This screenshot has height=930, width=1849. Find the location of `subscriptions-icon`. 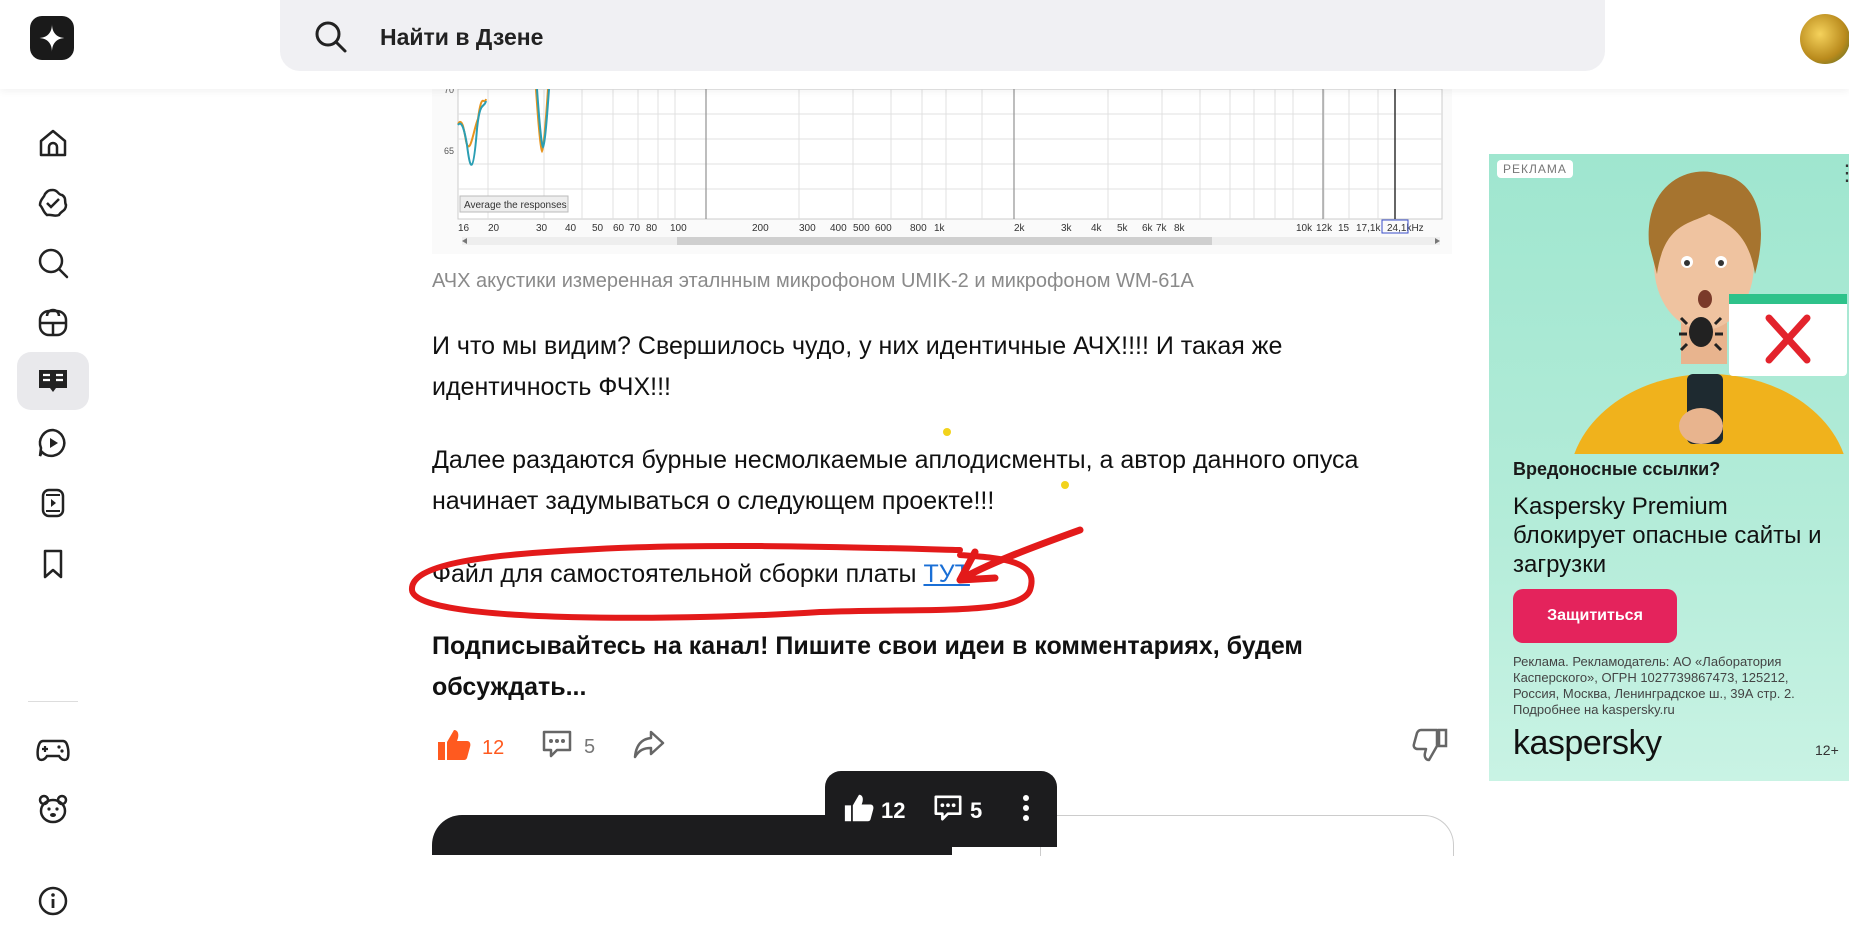

subscriptions-icon is located at coordinates (53, 203).